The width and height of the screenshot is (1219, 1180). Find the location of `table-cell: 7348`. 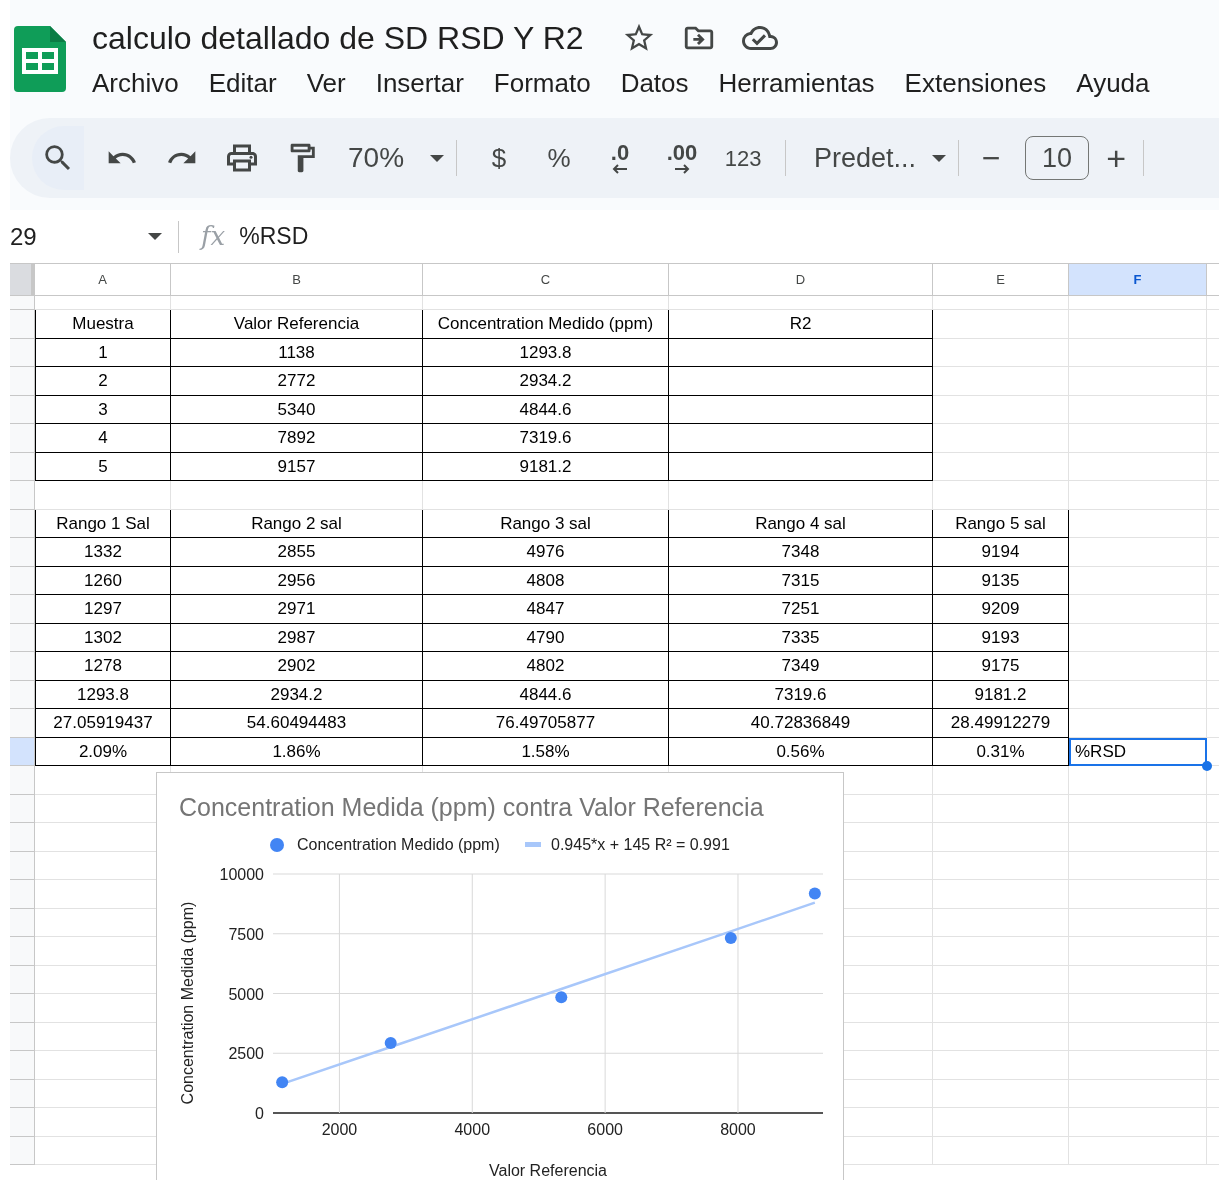

table-cell: 7348 is located at coordinates (801, 552).